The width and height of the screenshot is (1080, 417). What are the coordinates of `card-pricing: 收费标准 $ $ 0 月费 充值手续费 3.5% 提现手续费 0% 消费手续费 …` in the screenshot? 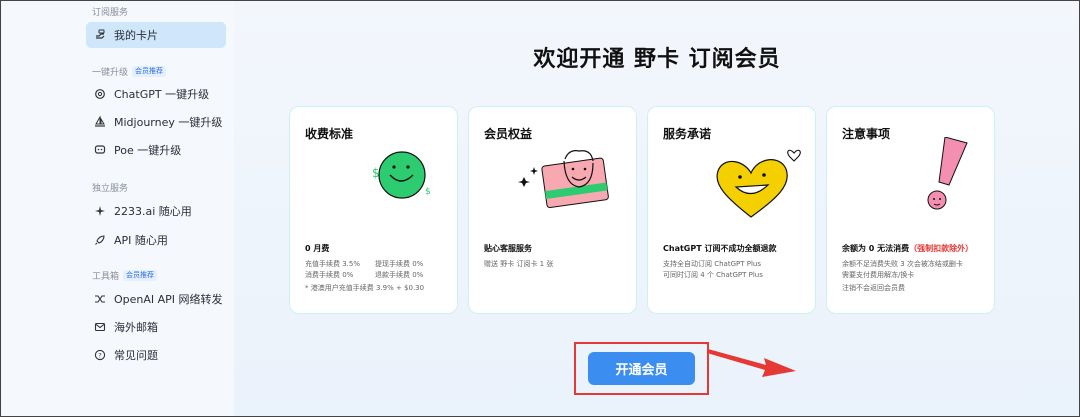 It's located at (373, 210).